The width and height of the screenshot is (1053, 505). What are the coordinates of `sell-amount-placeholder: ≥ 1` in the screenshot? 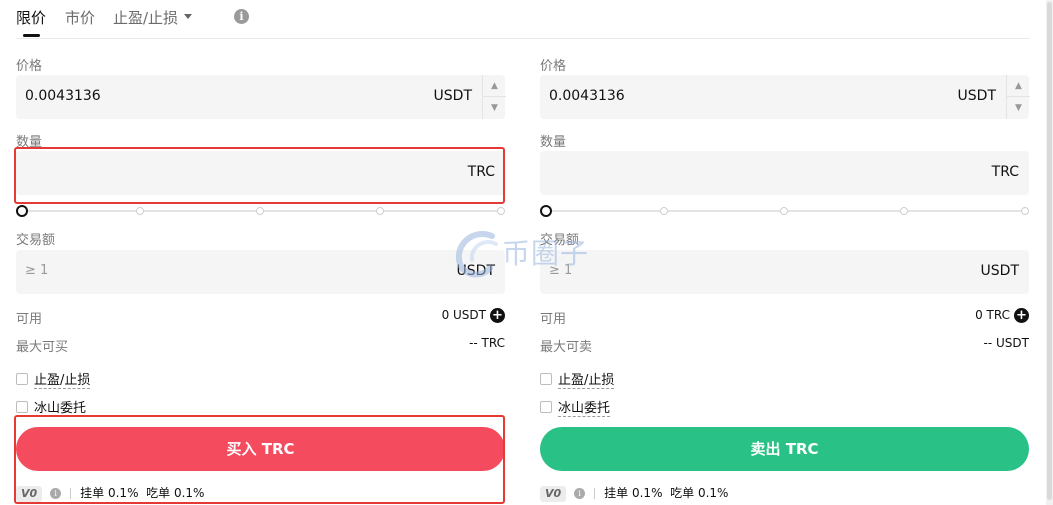 It's located at (561, 270).